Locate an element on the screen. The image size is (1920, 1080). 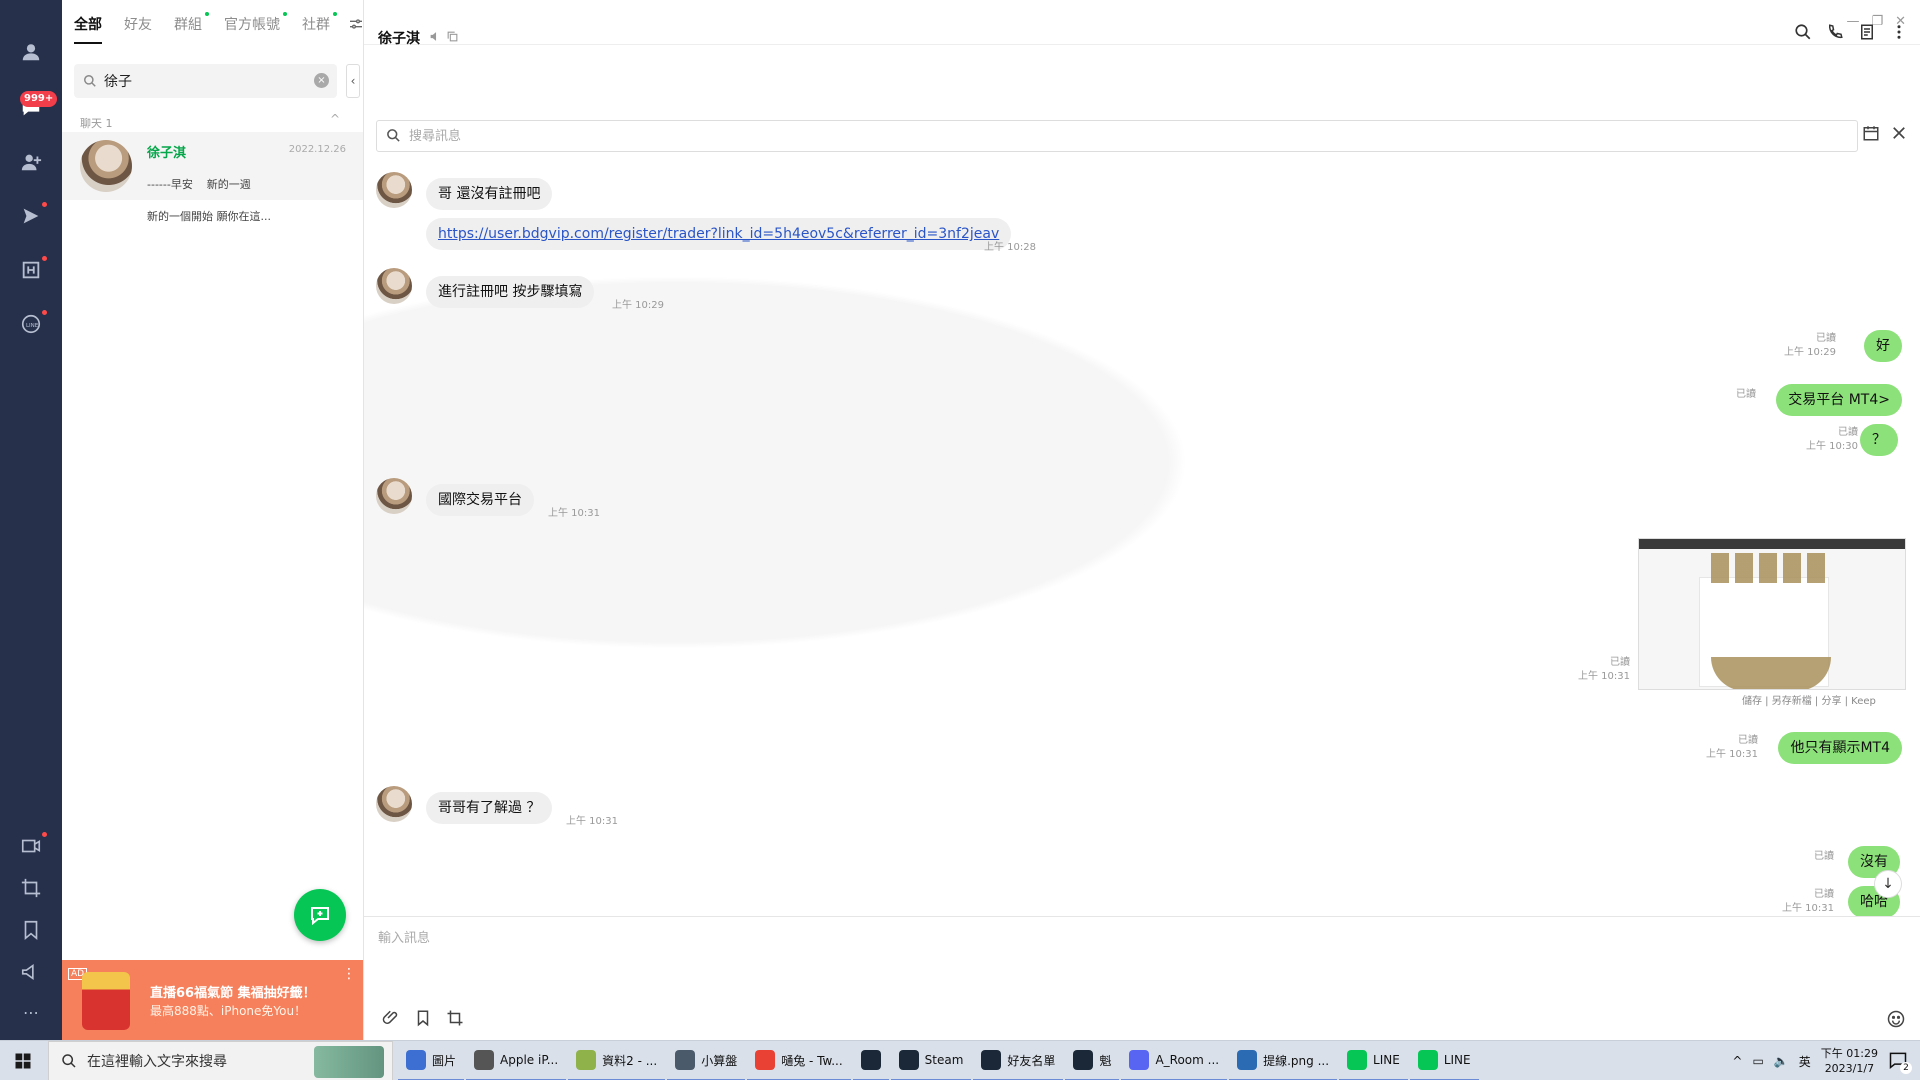
tab-community: 社群 is located at coordinates (319, 28).